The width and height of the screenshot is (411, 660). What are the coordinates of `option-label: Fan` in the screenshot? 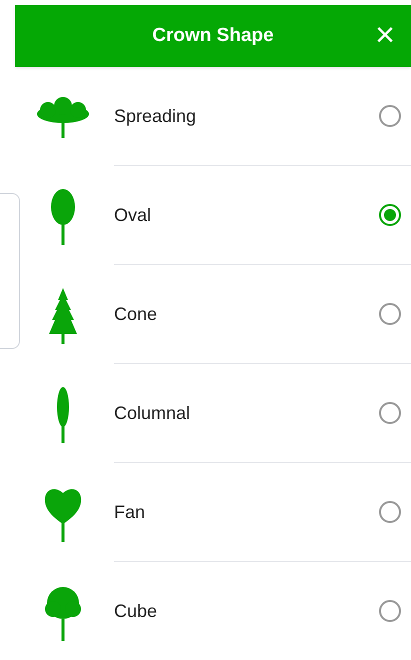 It's located at (130, 512).